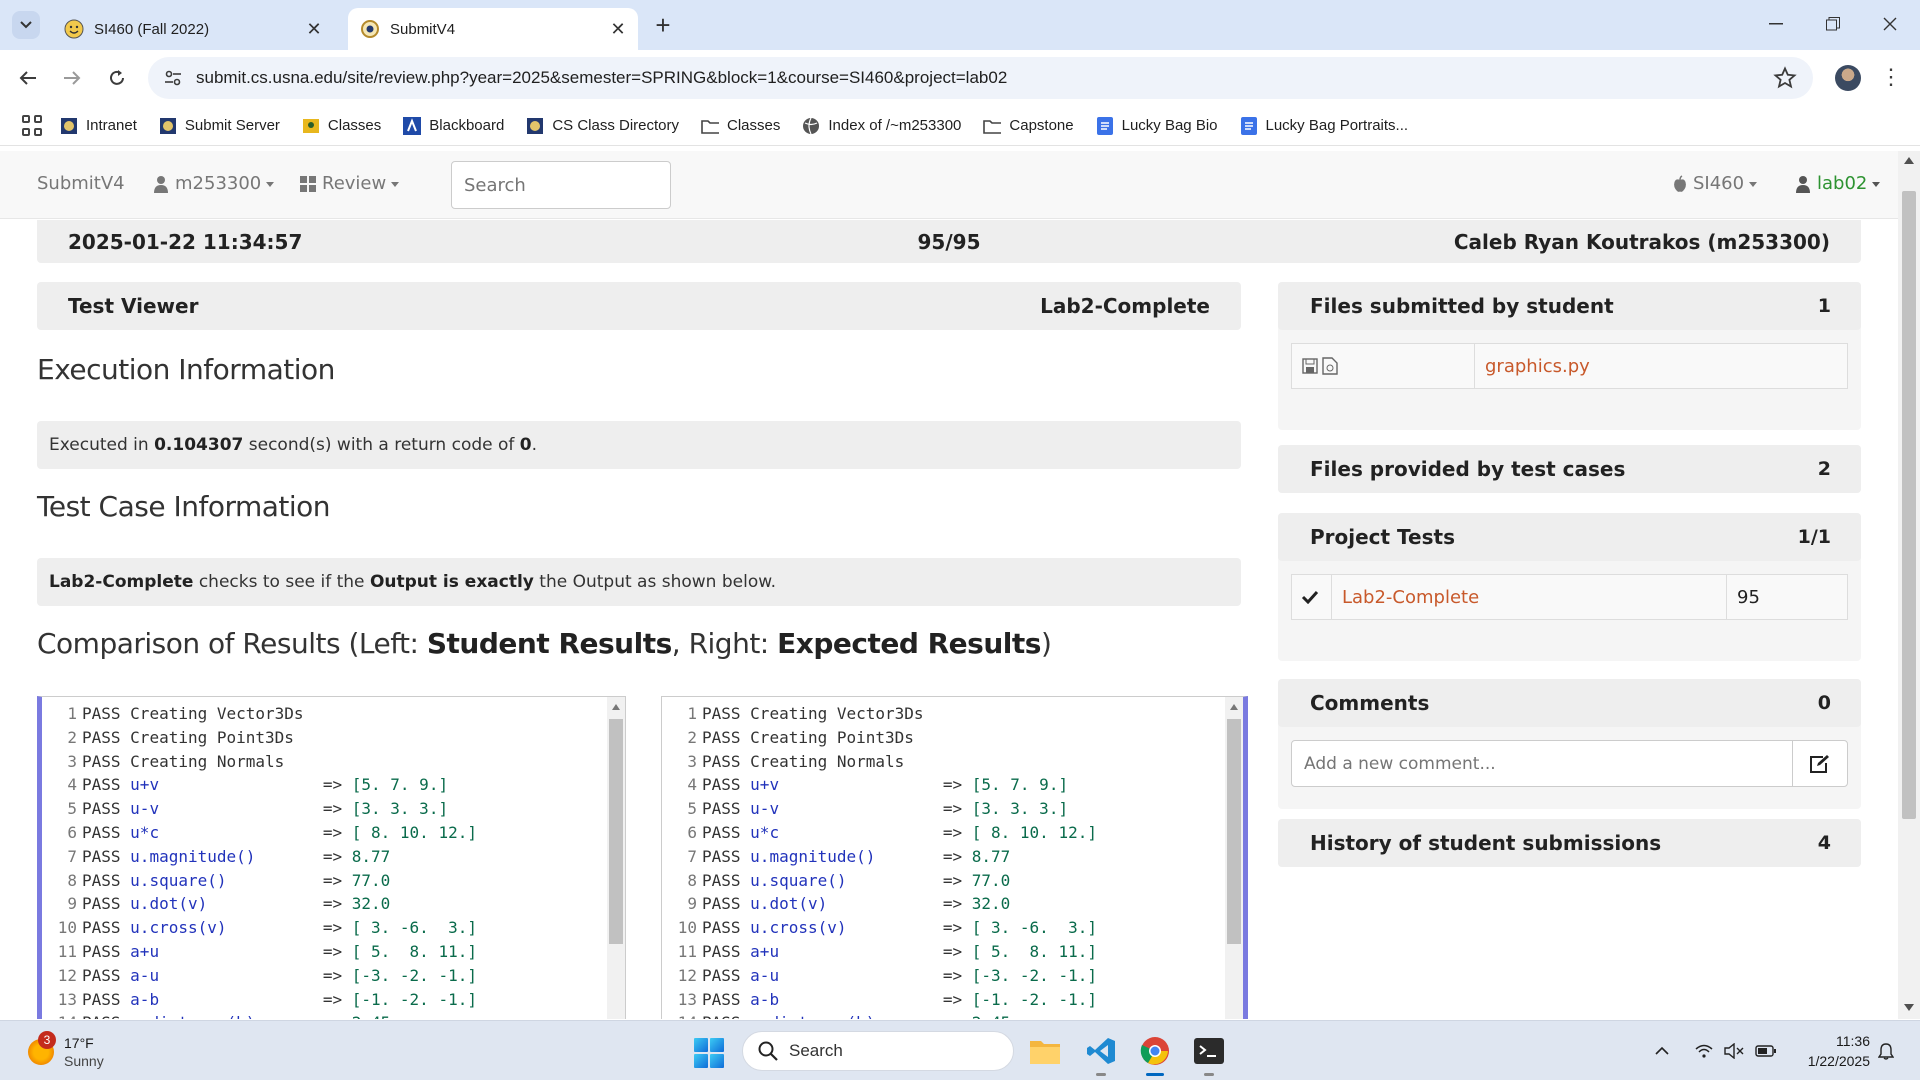 This screenshot has width=1920, height=1080. Describe the element at coordinates (72, 78) in the screenshot. I see `forward-button` at that location.